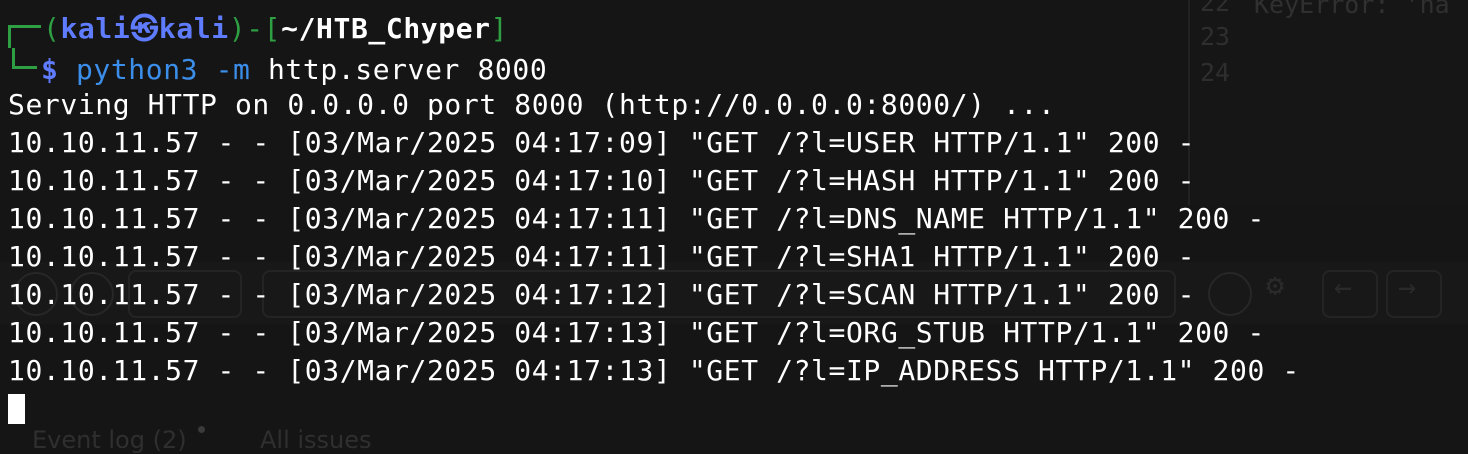 The width and height of the screenshot is (1468, 454). I want to click on prompt-user: kali, so click(95, 28).